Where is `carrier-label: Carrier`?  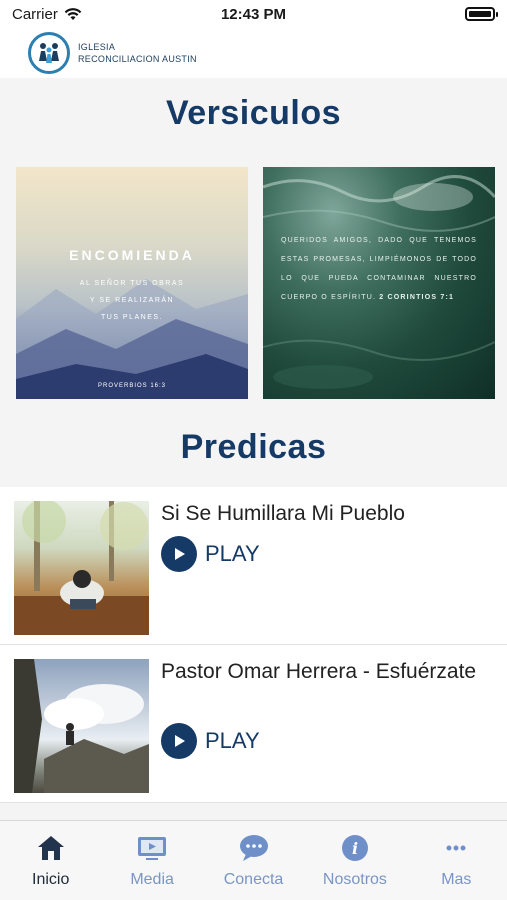
carrier-label: Carrier is located at coordinates (35, 14).